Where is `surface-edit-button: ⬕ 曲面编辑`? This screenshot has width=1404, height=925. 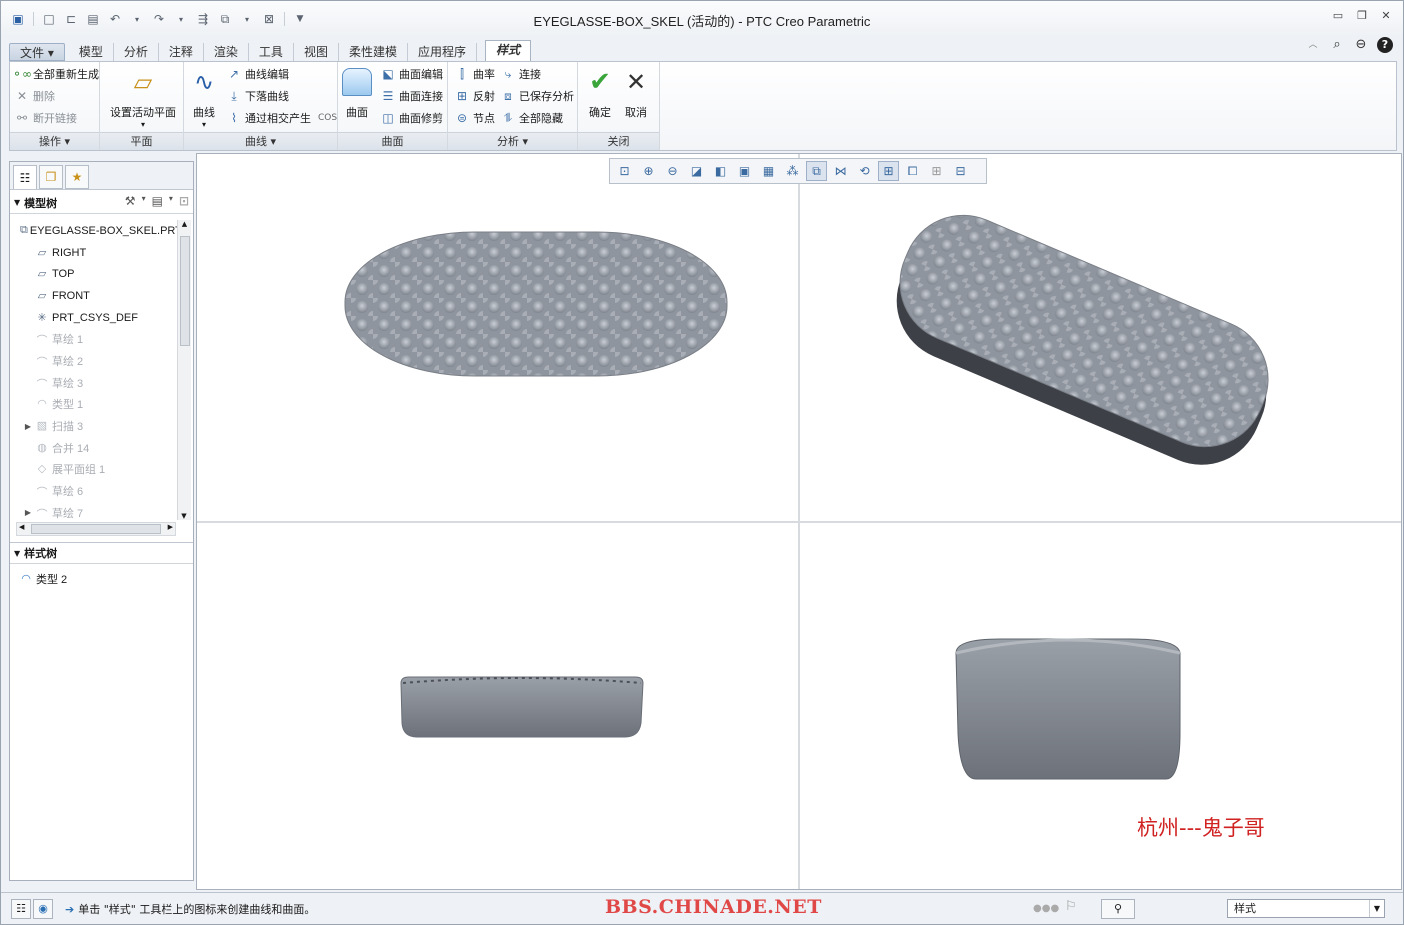 surface-edit-button: ⬕ 曲面编辑 is located at coordinates (411, 74).